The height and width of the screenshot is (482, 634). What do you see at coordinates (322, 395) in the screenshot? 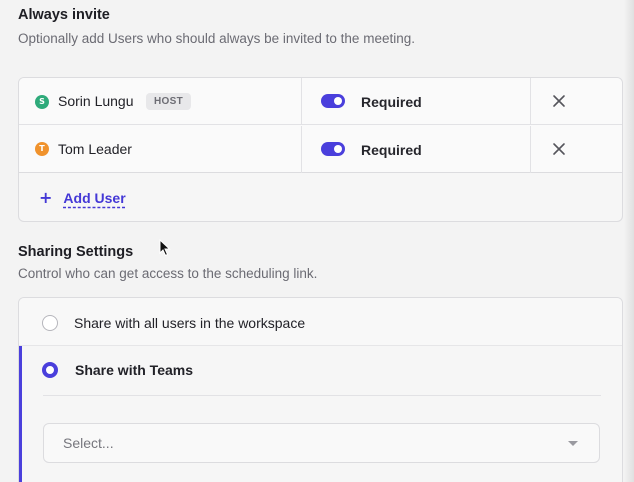
I see `divider` at bounding box center [322, 395].